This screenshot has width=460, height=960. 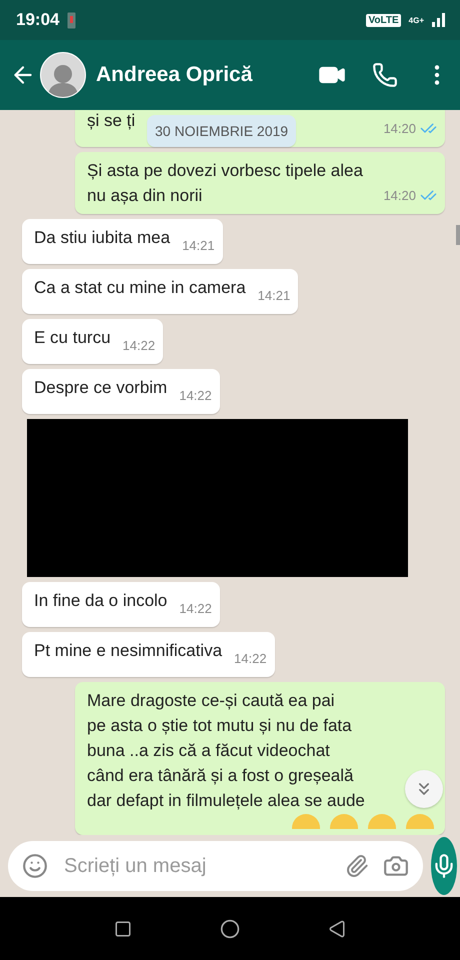 I want to click on message-input: Scrieți un mesaj, so click(x=196, y=866).